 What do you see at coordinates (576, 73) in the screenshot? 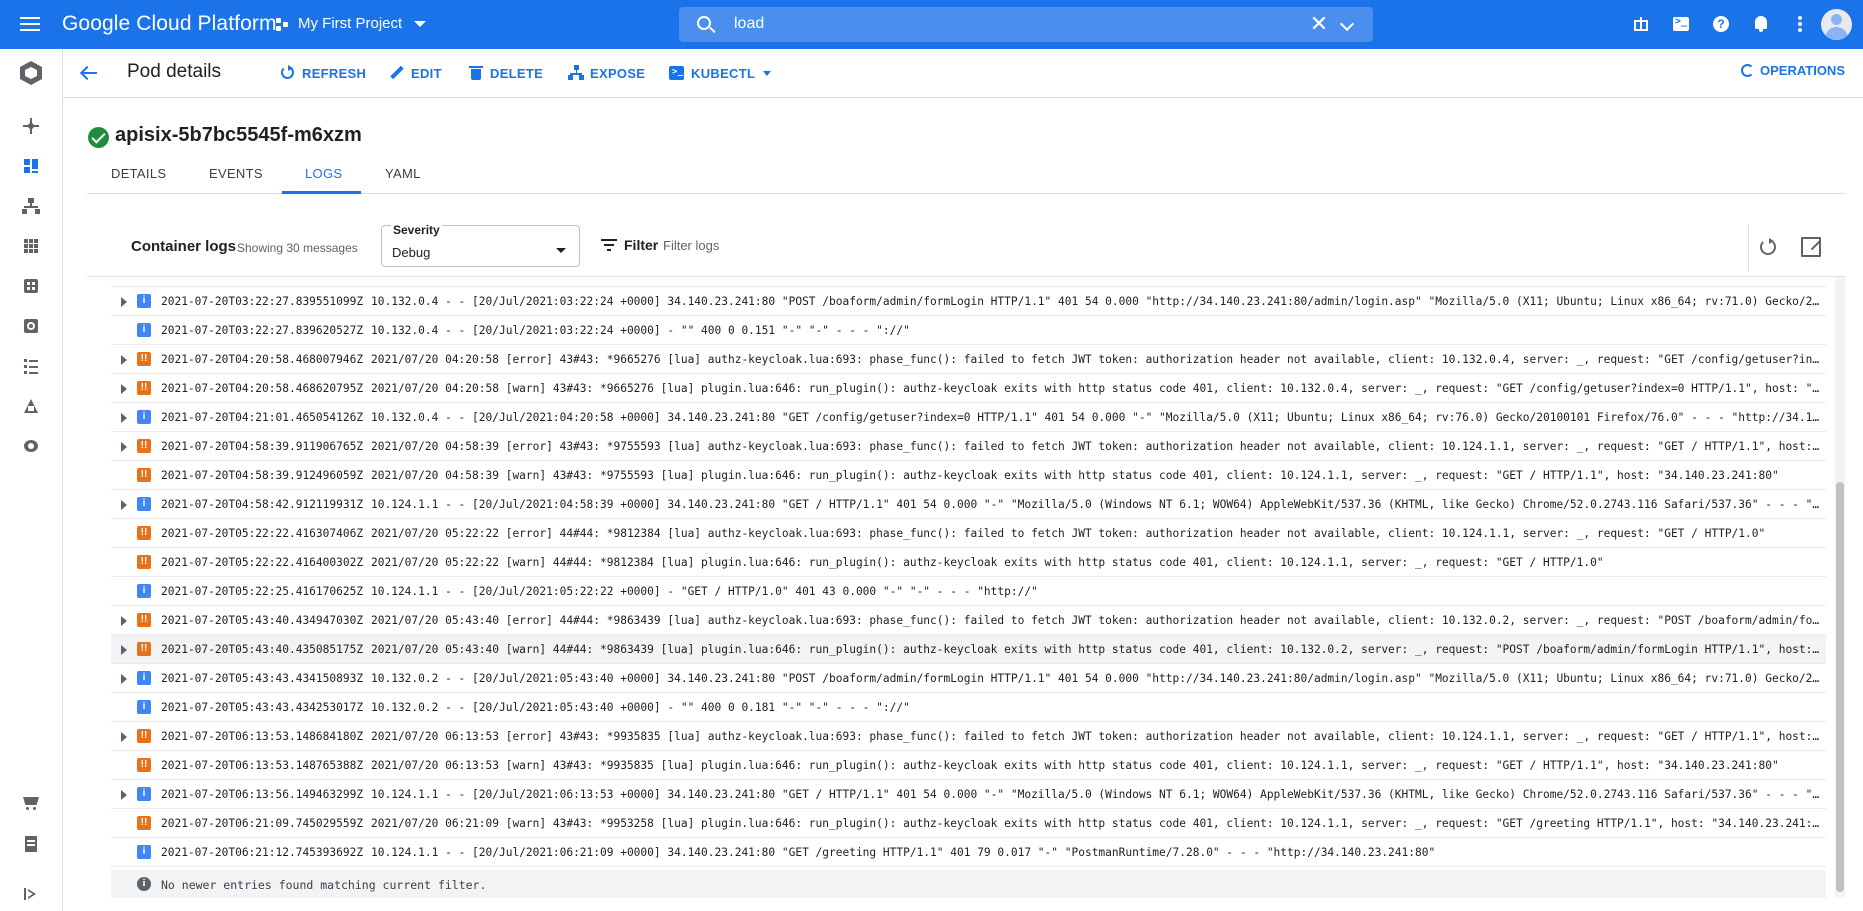
I see `expose-icon` at bounding box center [576, 73].